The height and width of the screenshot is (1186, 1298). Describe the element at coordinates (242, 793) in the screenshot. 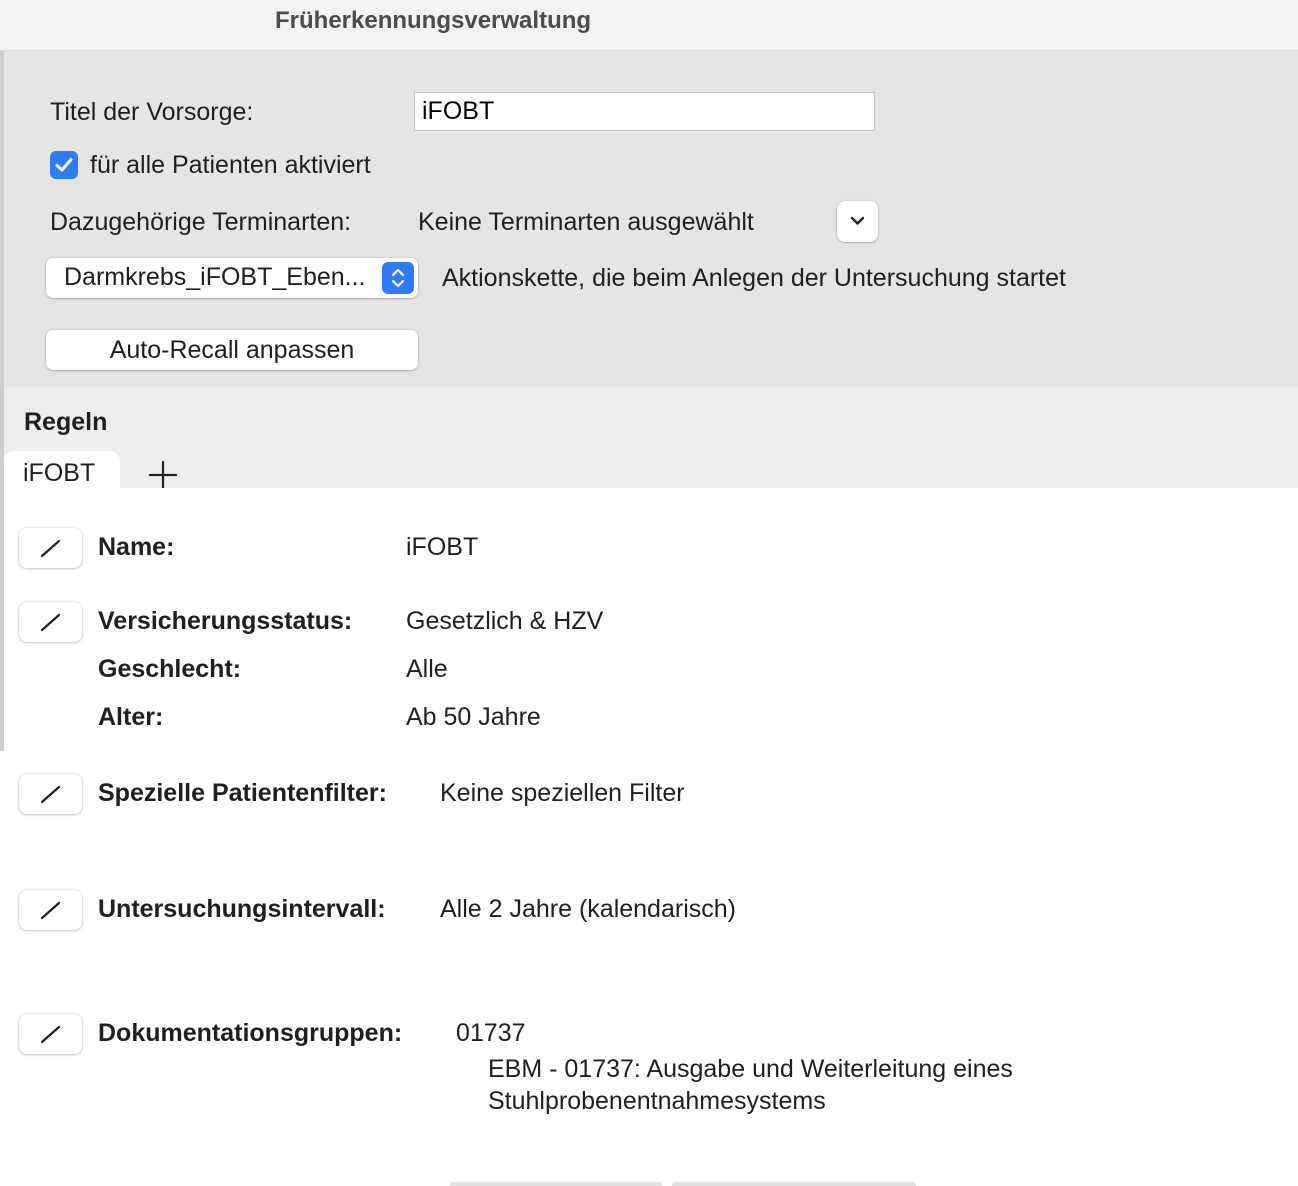

I see `filter-label: Spezielle Patientenfilter:` at that location.